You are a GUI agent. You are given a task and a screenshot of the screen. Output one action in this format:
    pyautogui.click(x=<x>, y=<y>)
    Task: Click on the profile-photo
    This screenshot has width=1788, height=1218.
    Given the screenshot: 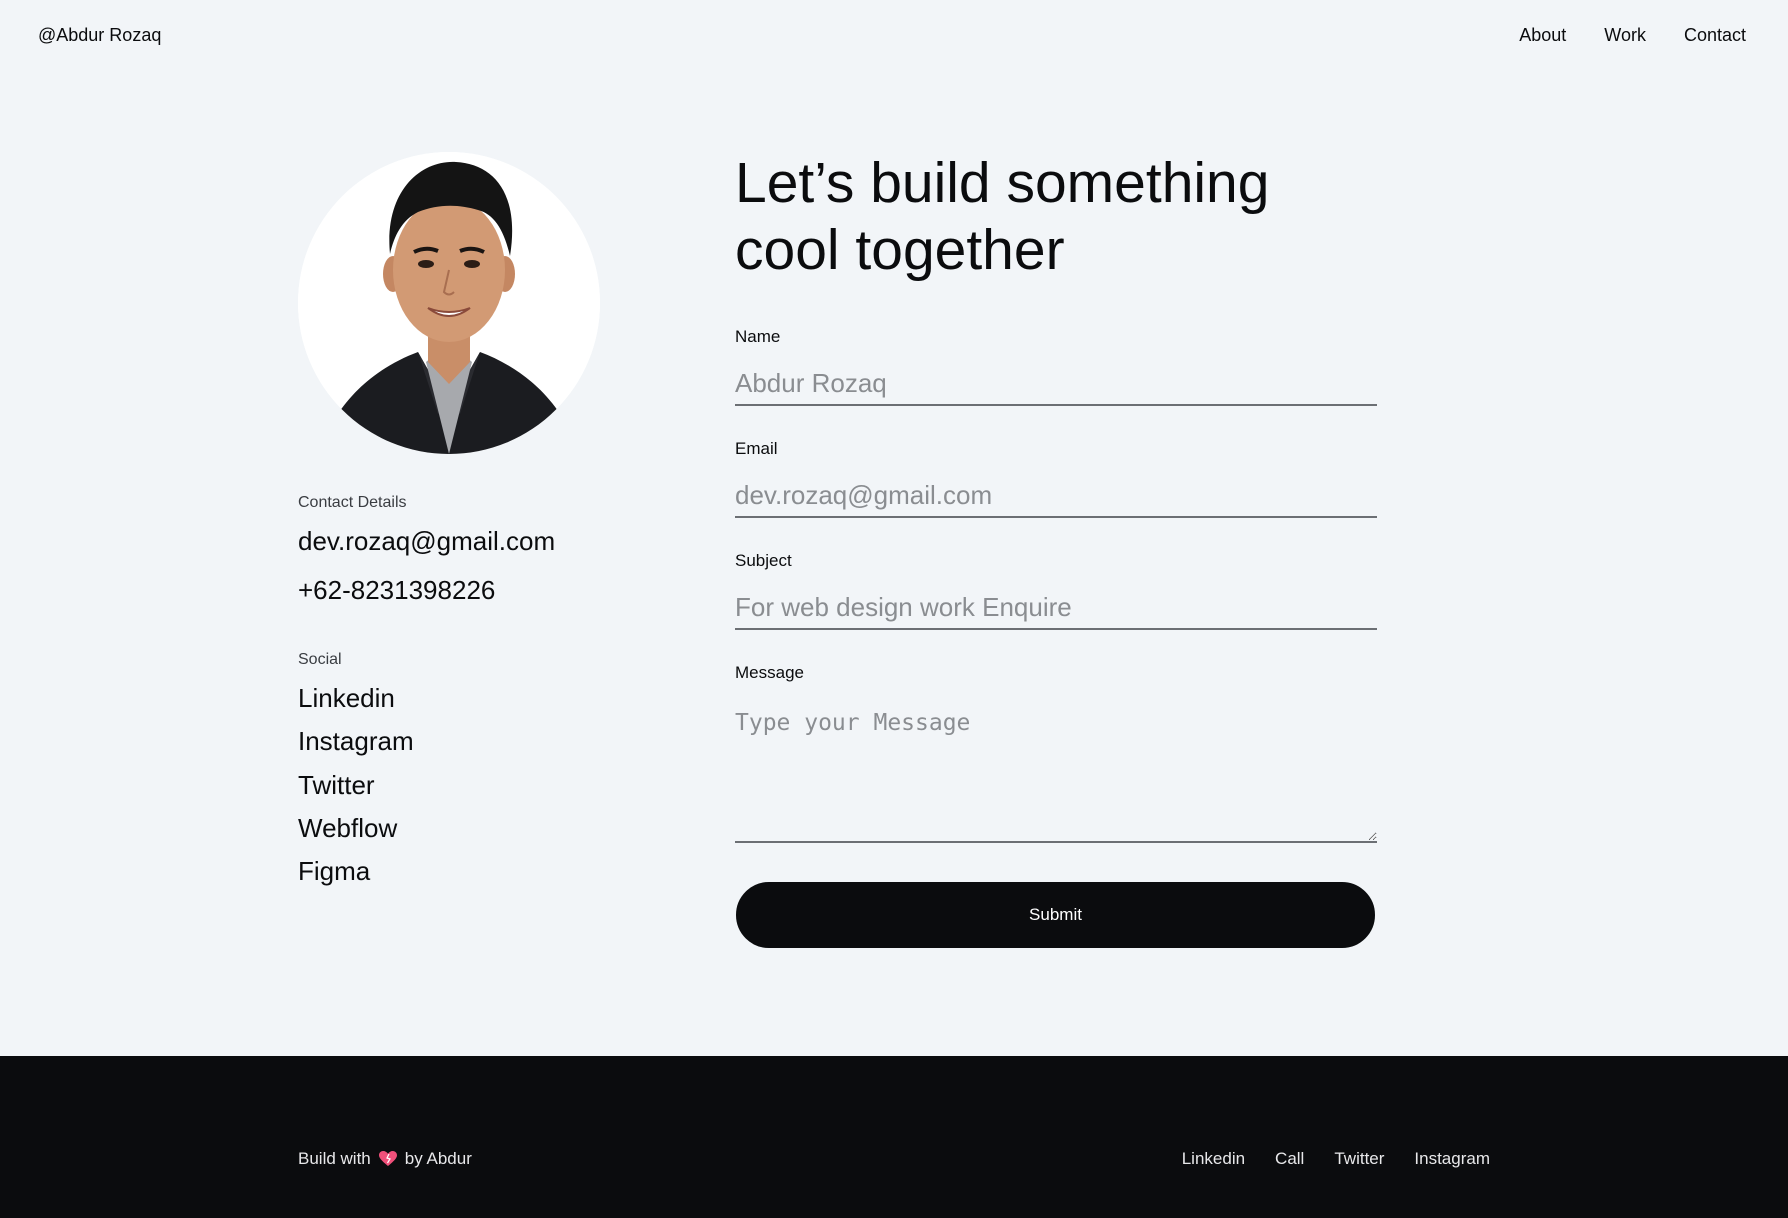 What is the action you would take?
    pyautogui.click(x=449, y=303)
    